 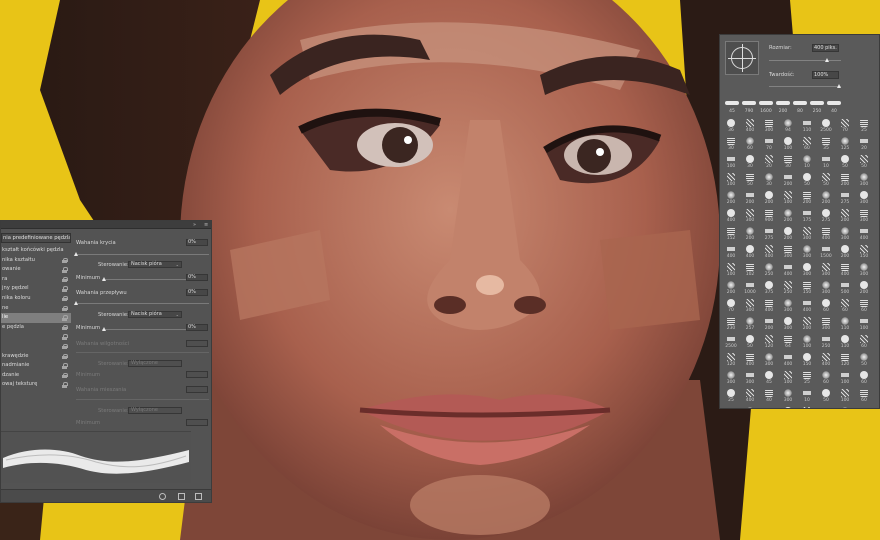 I want to click on control-dropdown: Nacisk pióra ⌄, so click(x=155, y=314).